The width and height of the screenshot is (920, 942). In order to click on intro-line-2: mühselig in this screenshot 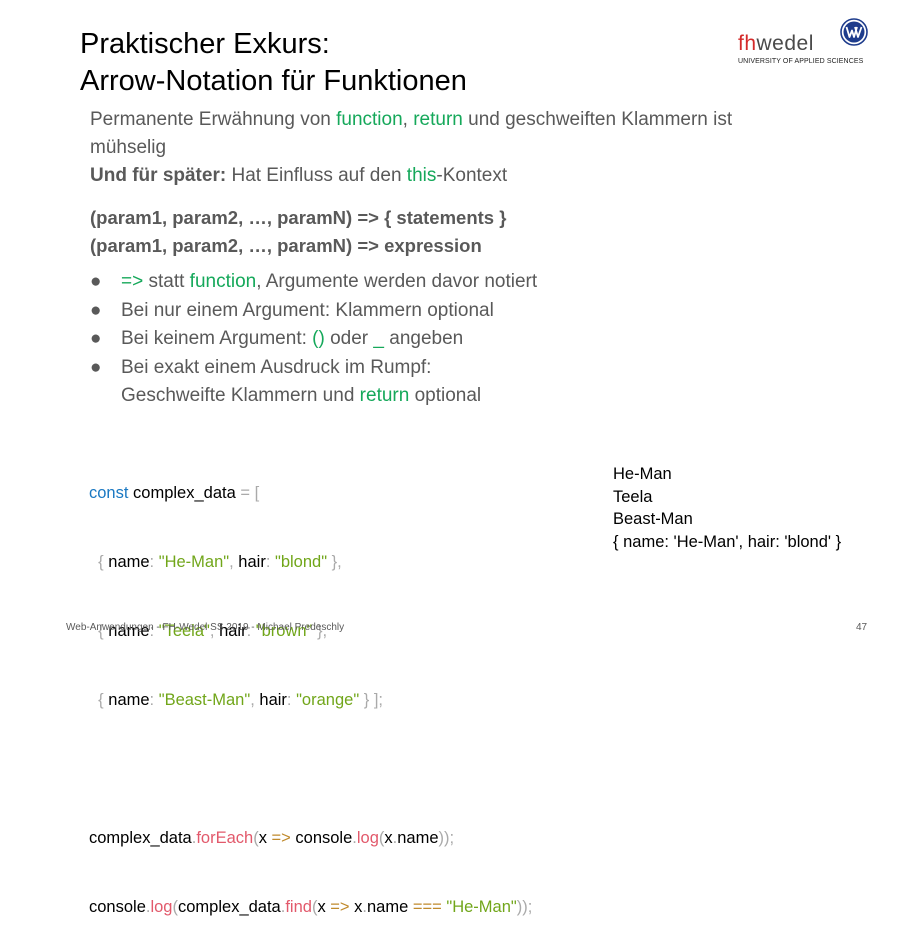, I will do `click(128, 147)`.